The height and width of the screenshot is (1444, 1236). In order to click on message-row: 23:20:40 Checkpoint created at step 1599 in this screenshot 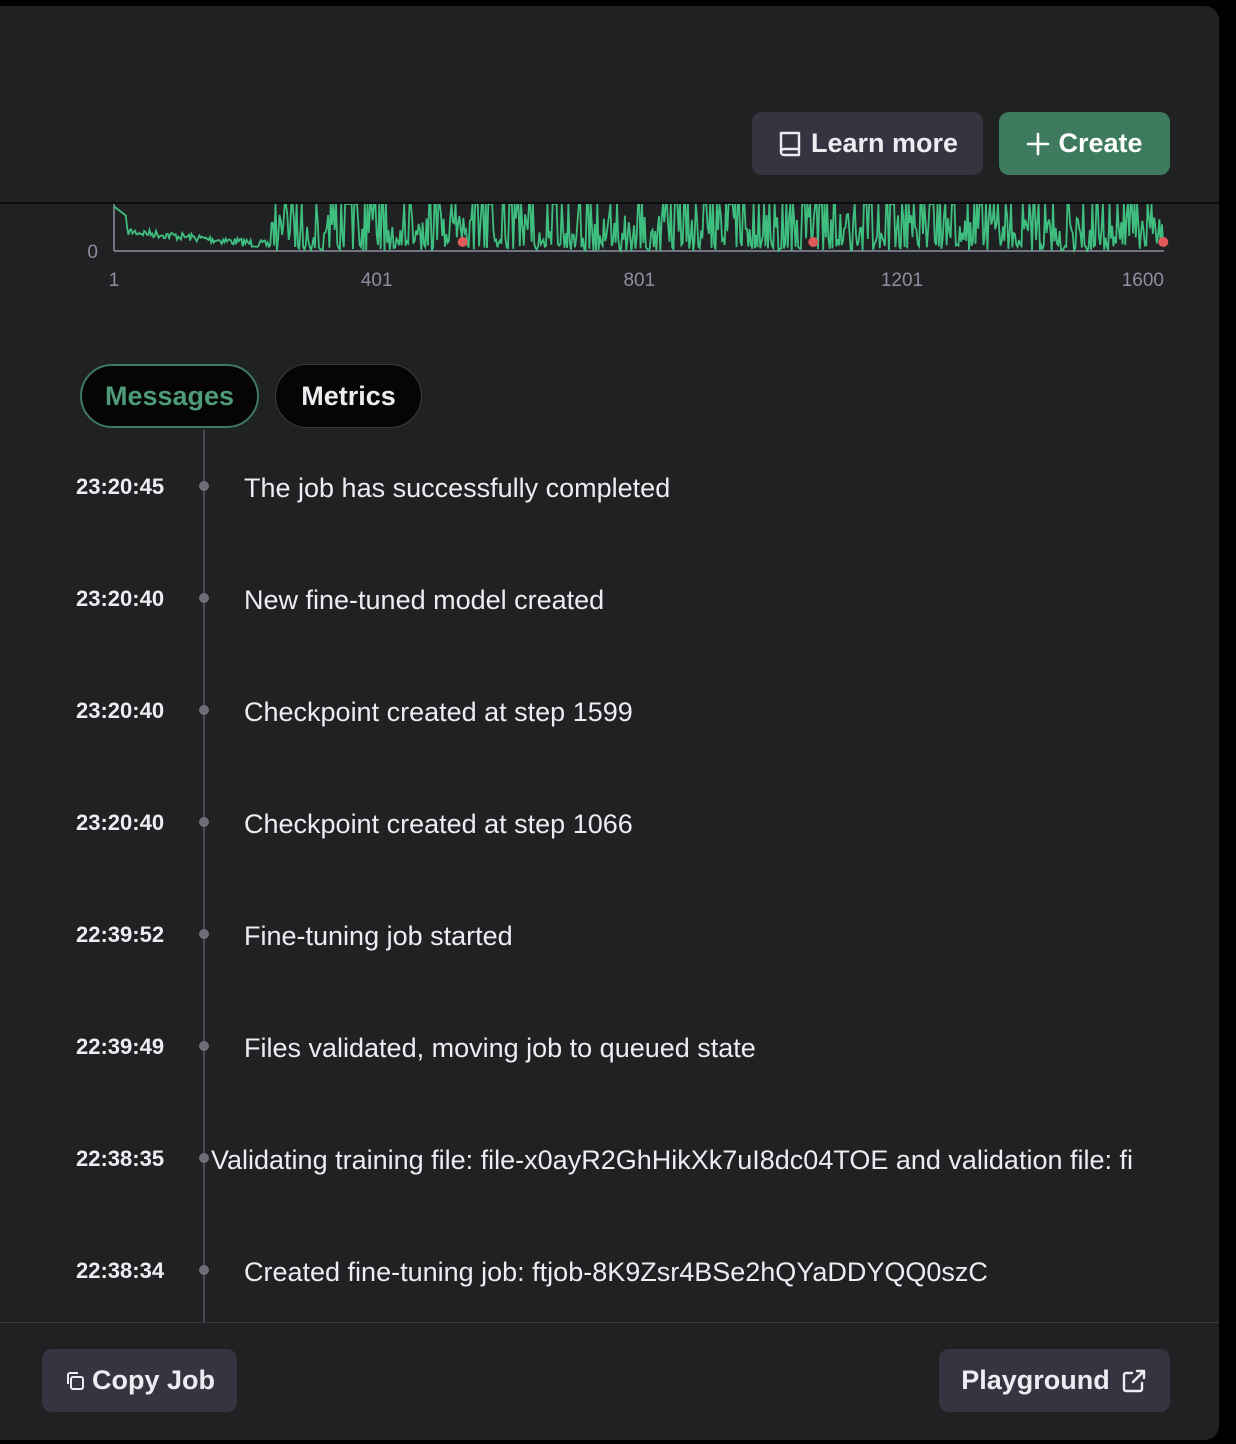, I will do `click(609, 711)`.